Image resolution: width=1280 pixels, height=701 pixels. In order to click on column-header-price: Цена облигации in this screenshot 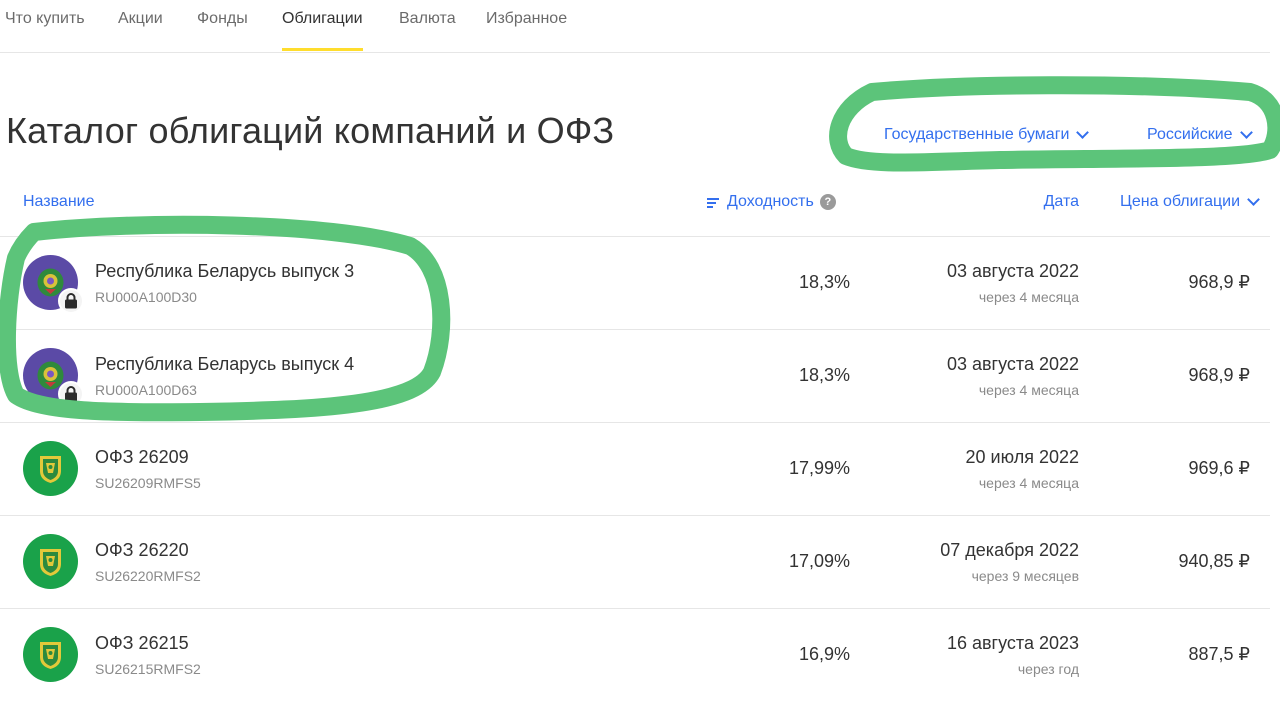, I will do `click(1190, 202)`.